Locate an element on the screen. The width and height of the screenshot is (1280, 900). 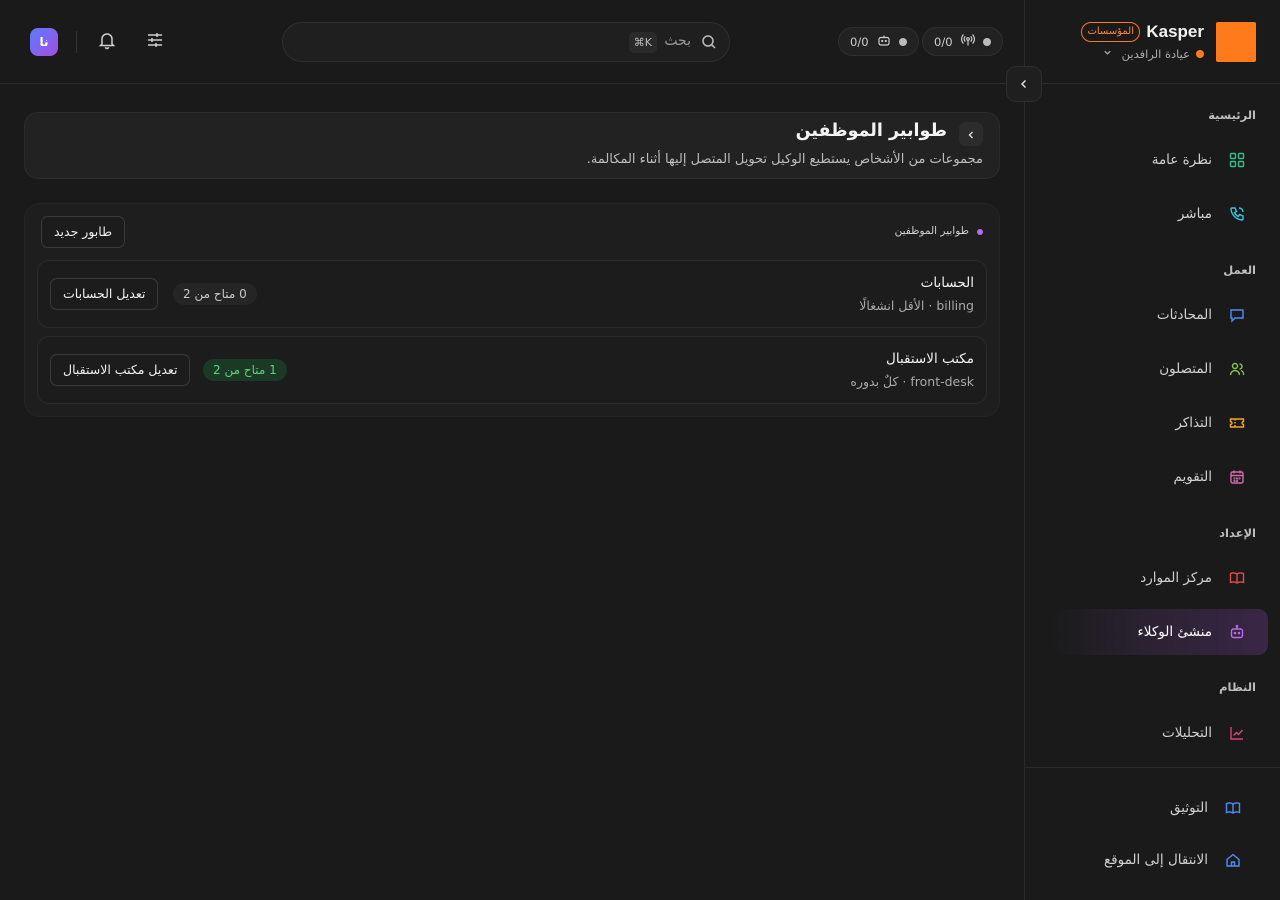
availability-badge: 0 متاح من 2 is located at coordinates (215, 294).